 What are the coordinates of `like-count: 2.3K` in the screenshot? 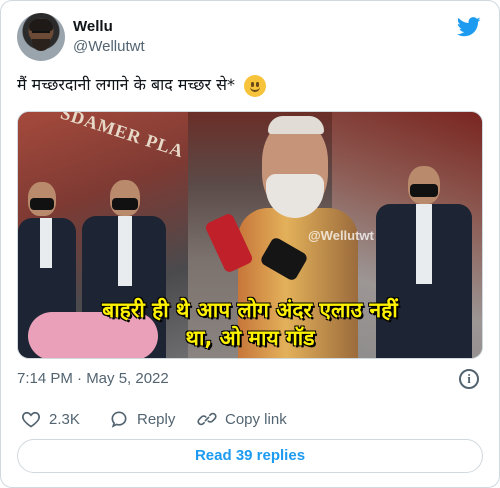 It's located at (64, 419).